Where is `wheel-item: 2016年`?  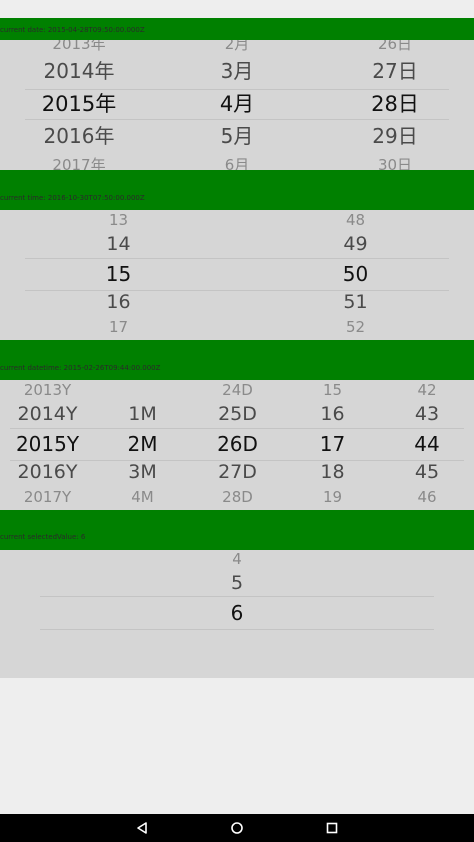
wheel-item: 2016年 is located at coordinates (79, 136).